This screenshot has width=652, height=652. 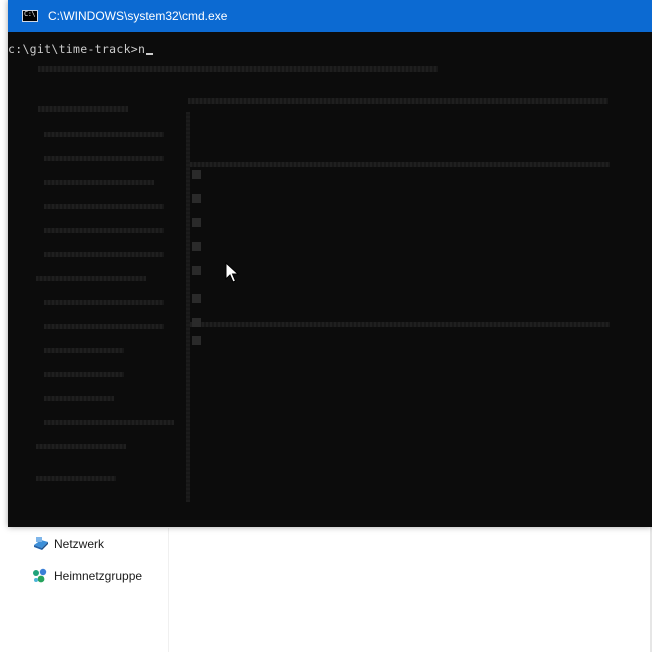 I want to click on console-titlebar: C:\ C:\WINDOWS\system32\cmd.exe, so click(x=330, y=16).